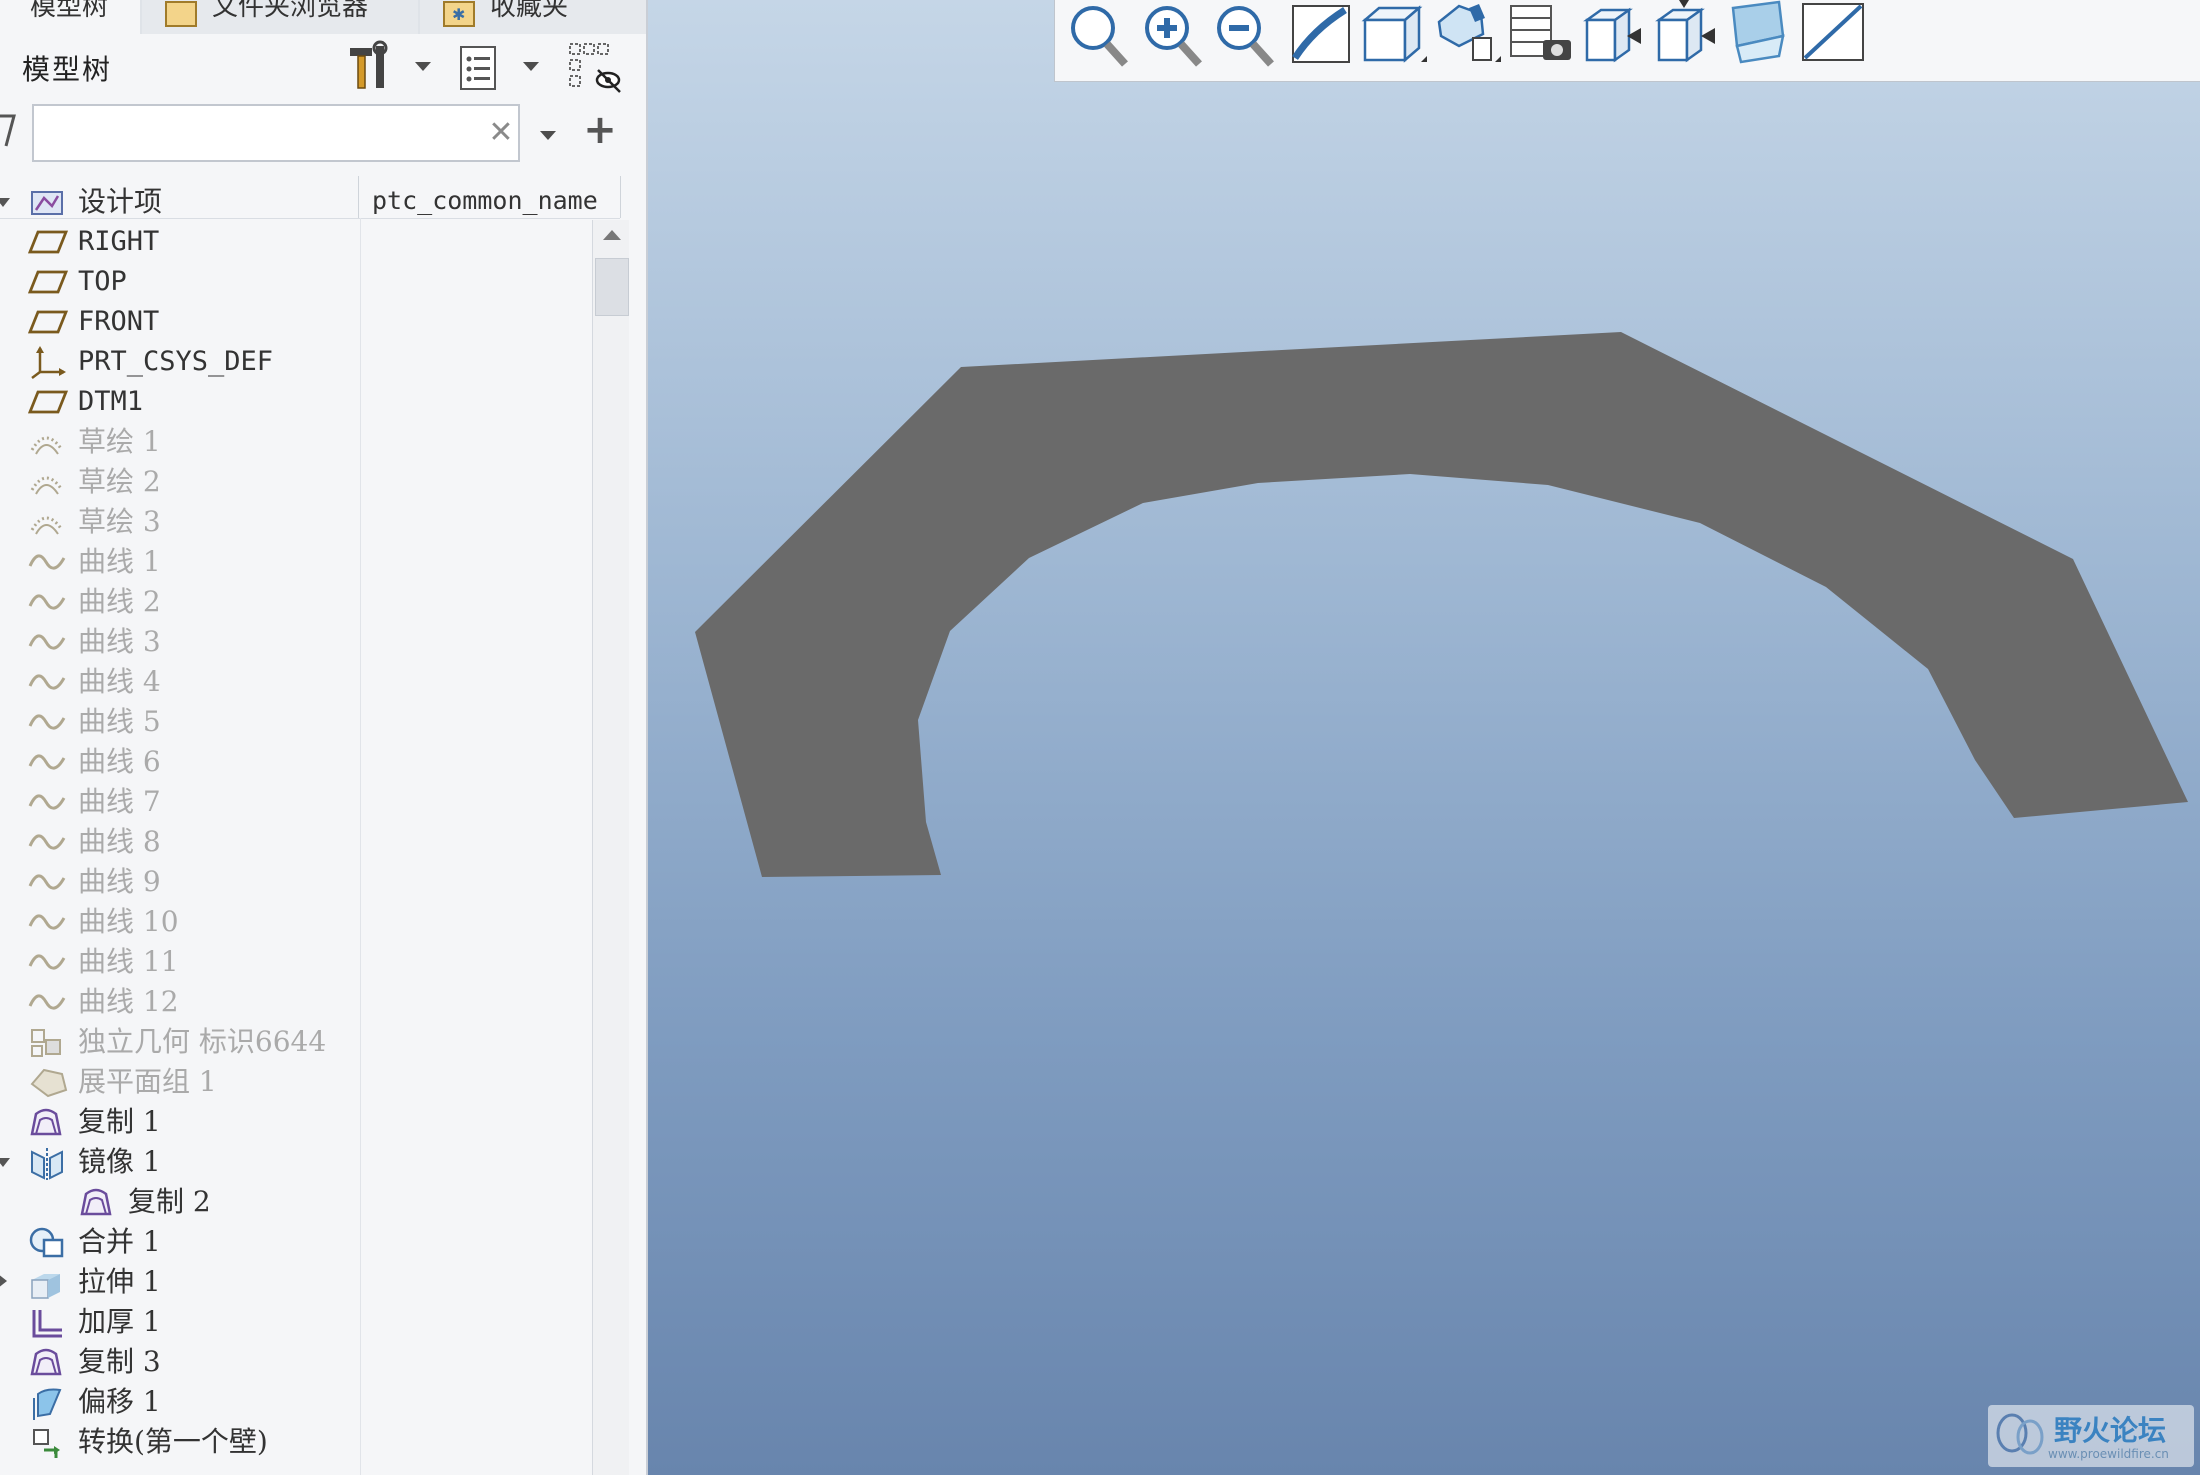 This screenshot has width=2200, height=1475. Describe the element at coordinates (620, 197) in the screenshot. I see `column-divider` at that location.